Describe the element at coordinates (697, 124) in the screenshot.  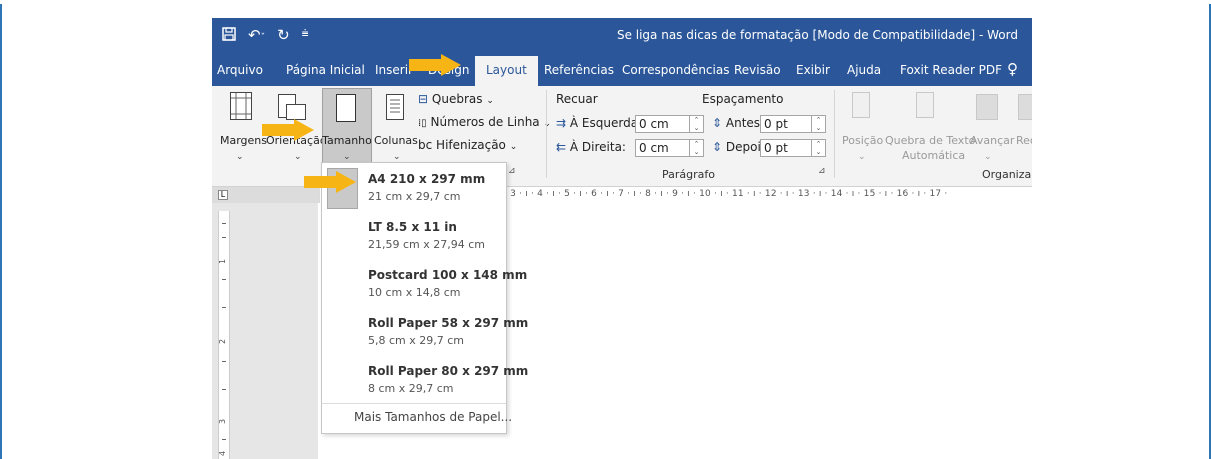
I see `indent-left-spinner: ⌃ ⌄` at that location.